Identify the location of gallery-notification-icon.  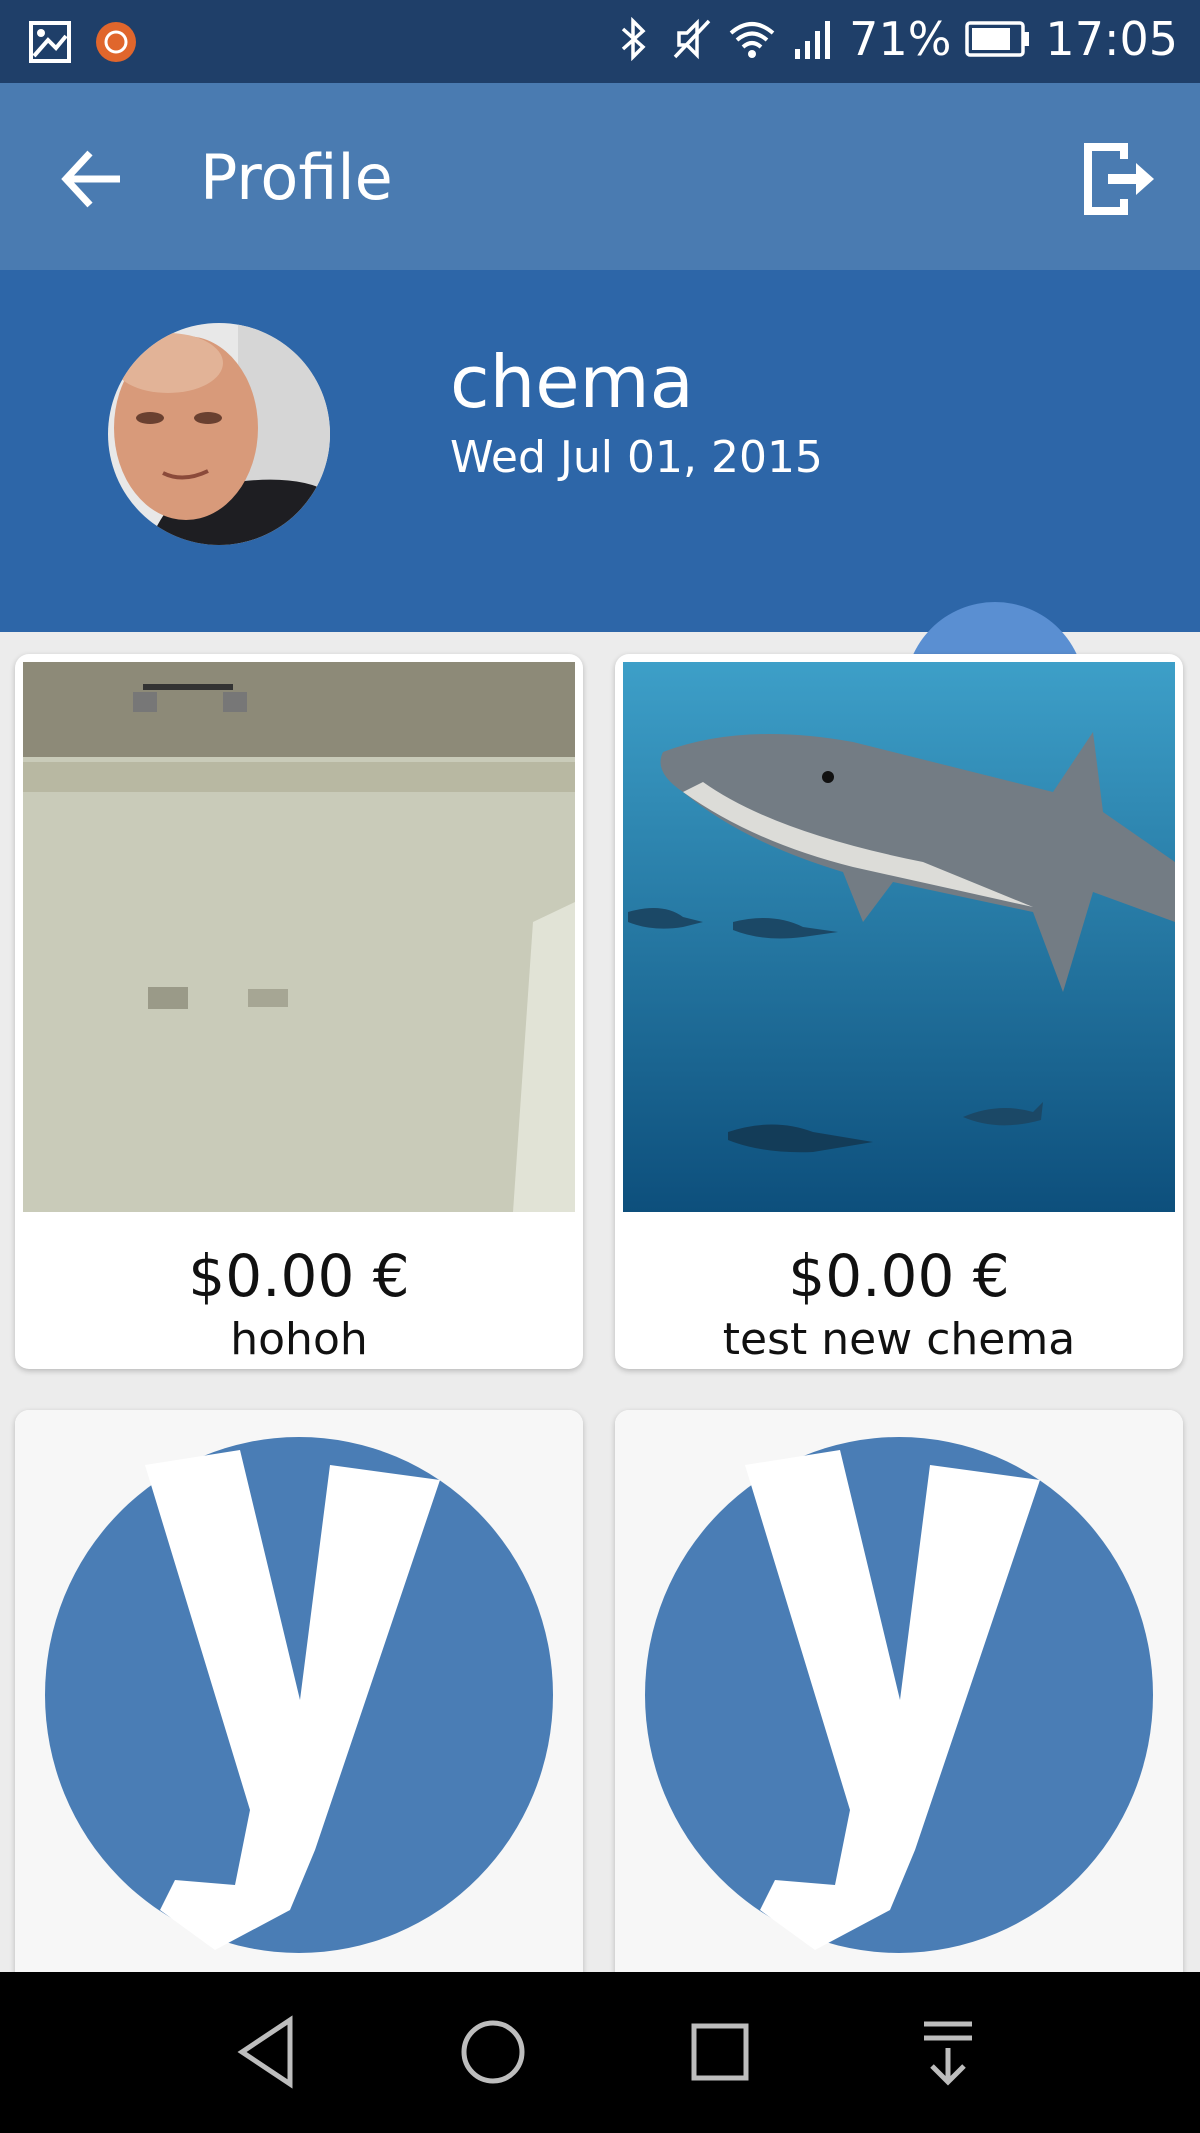
(50, 42).